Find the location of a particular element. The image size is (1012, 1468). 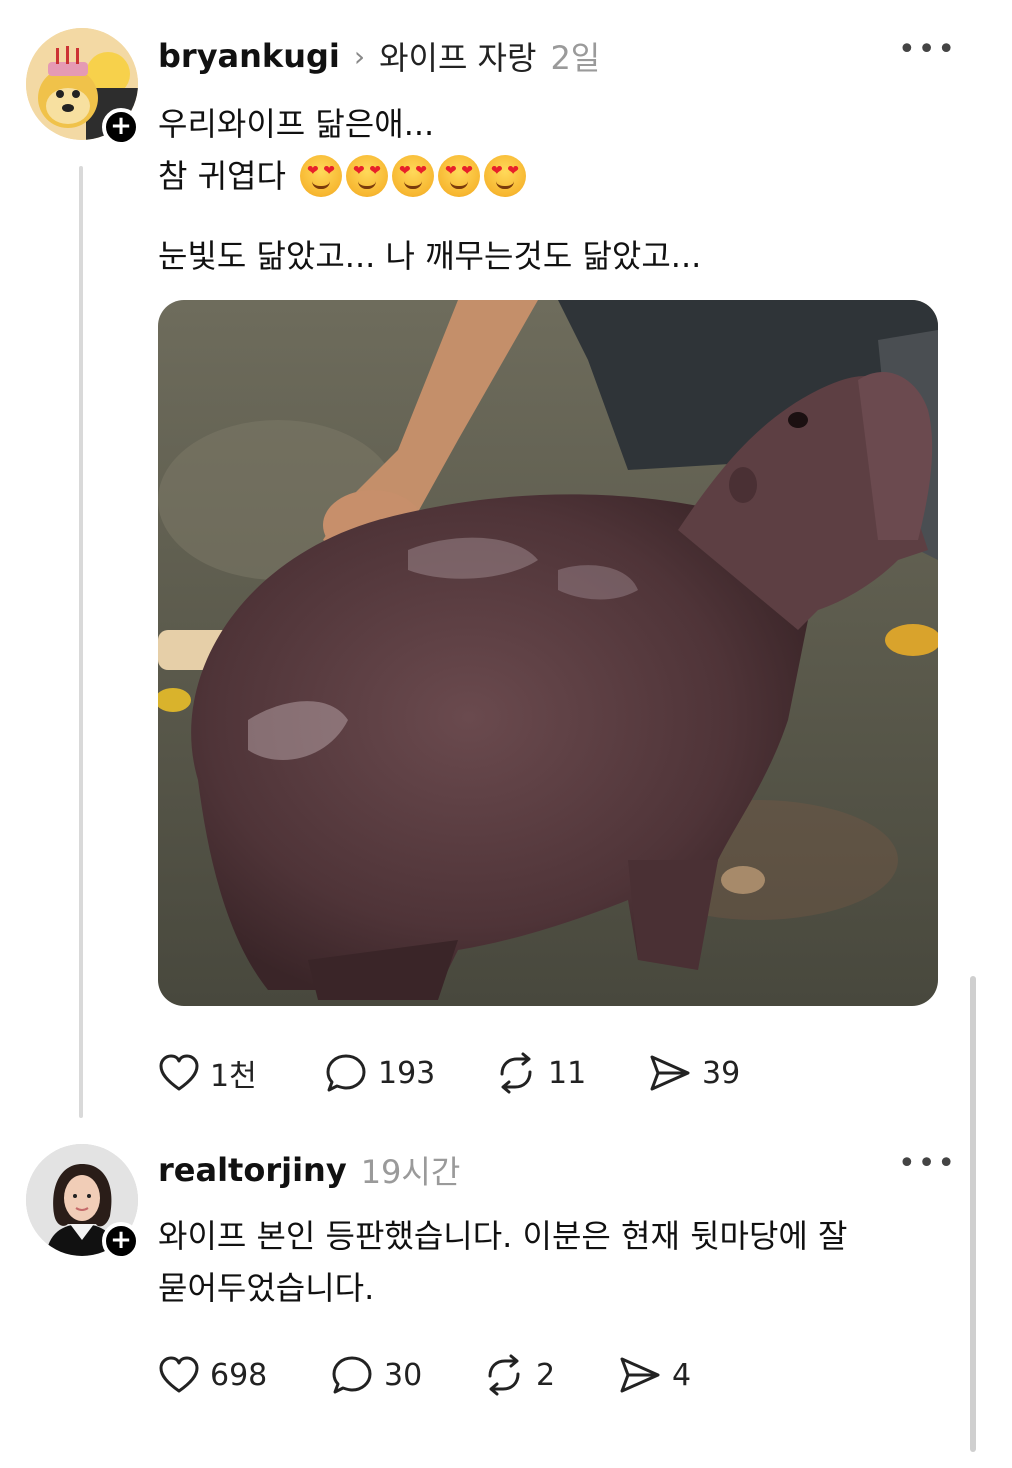

repost-button: 11 is located at coordinates (571, 1073).